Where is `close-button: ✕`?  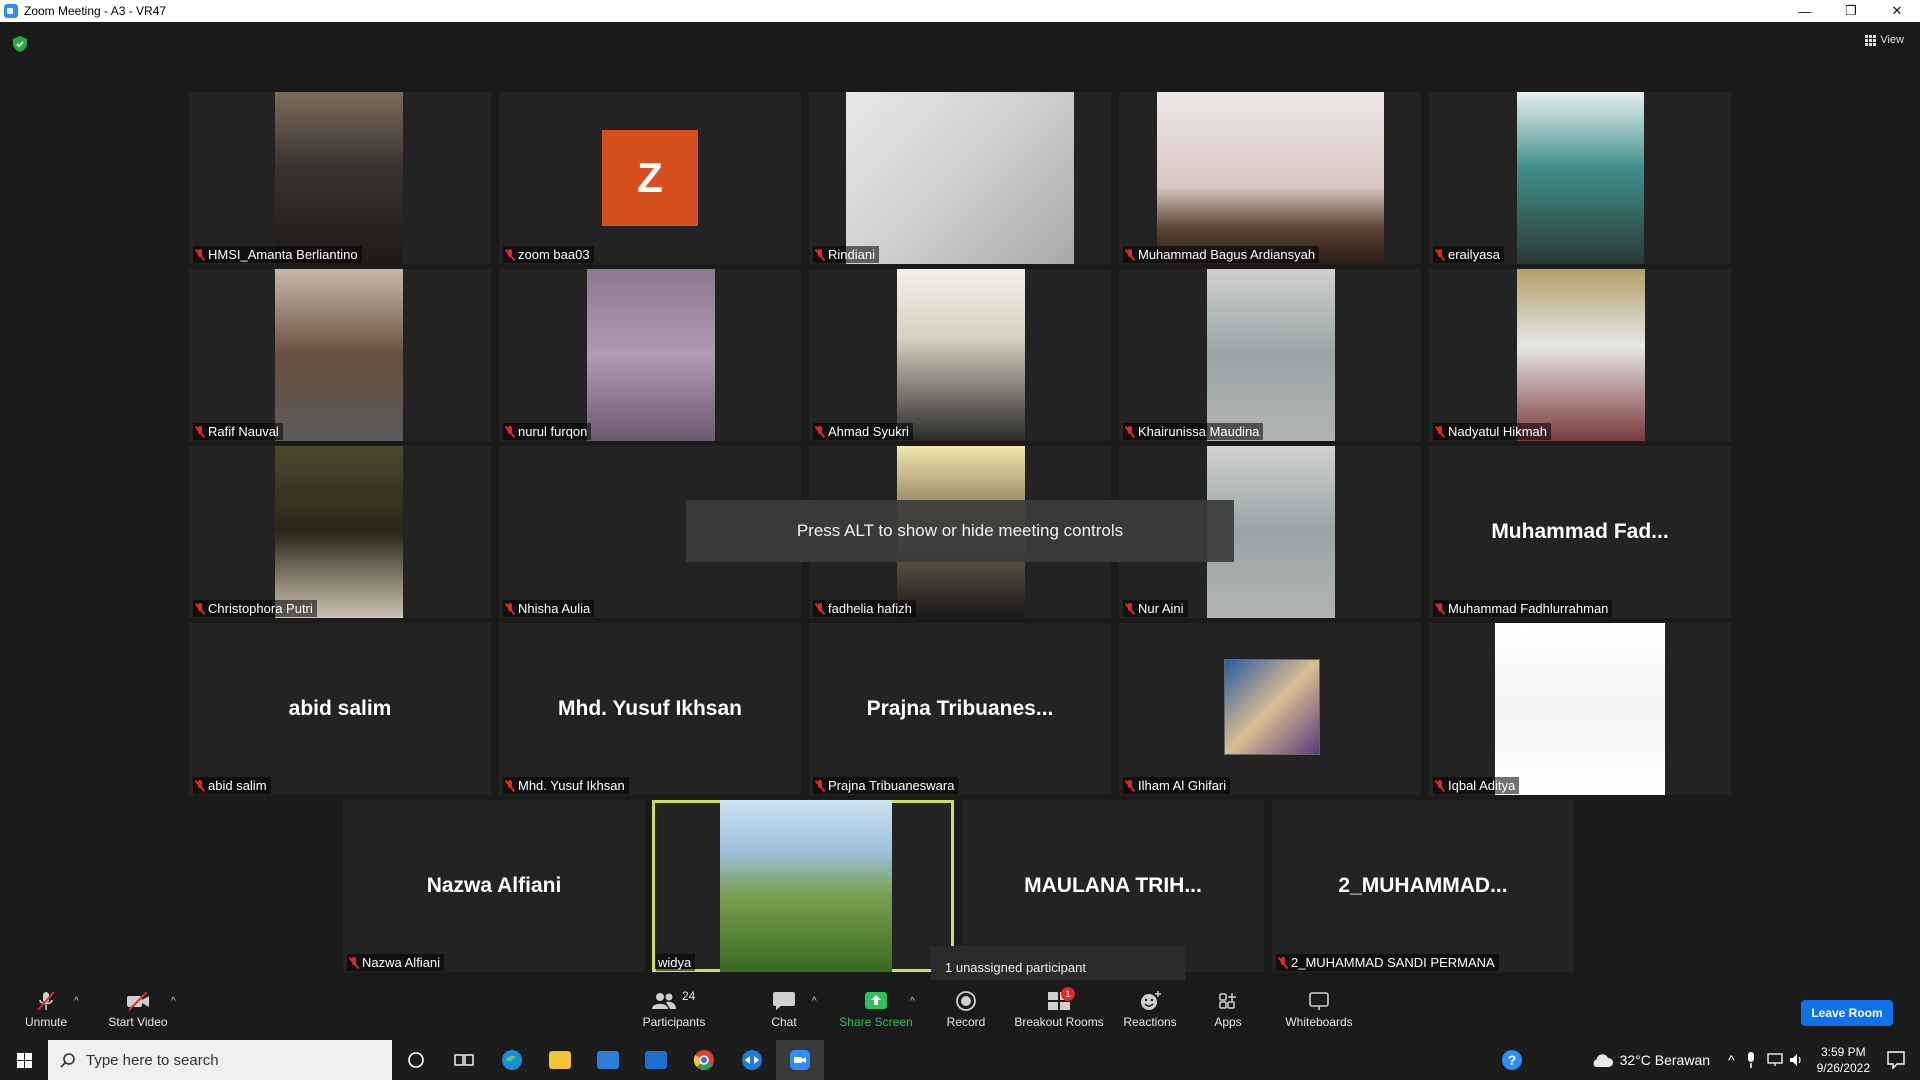
close-button: ✕ is located at coordinates (1897, 11).